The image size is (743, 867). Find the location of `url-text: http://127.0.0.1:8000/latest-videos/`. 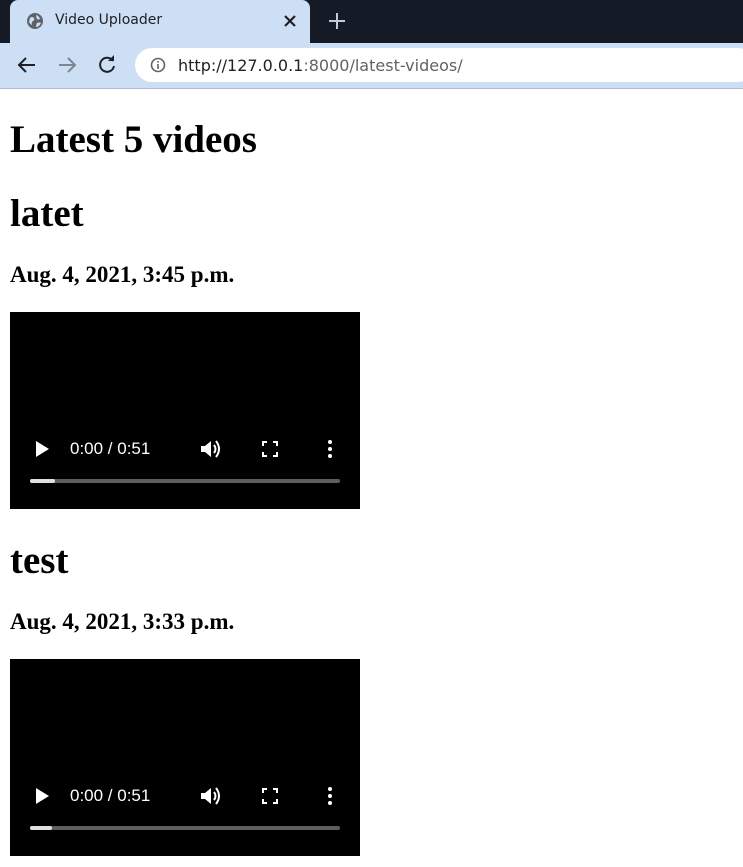

url-text: http://127.0.0.1:8000/latest-videos/ is located at coordinates (320, 65).